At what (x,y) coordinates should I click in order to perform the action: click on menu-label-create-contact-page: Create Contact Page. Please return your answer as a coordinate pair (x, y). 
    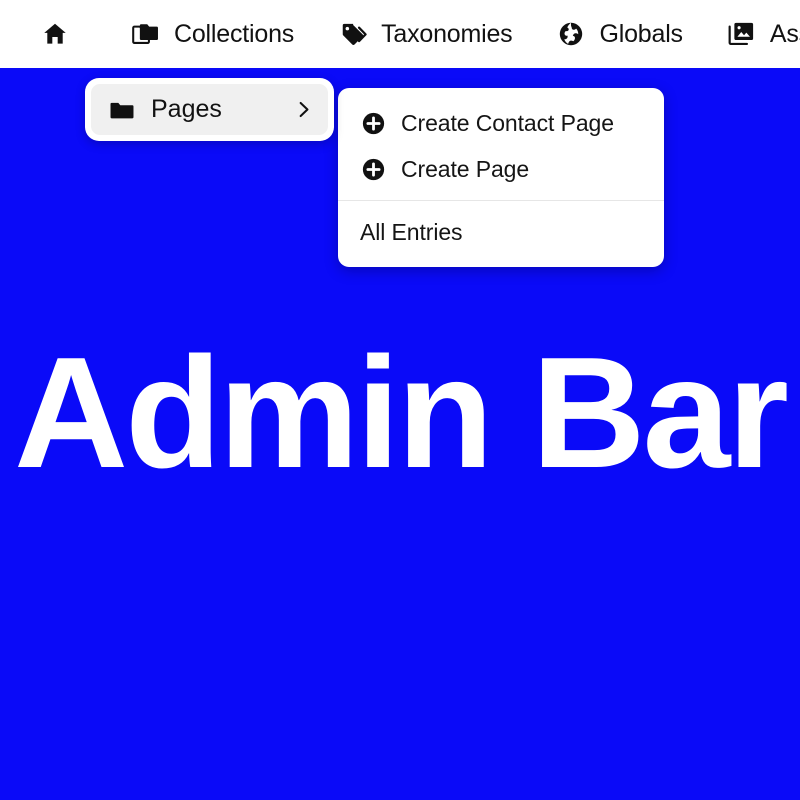
    Looking at the image, I should click on (507, 122).